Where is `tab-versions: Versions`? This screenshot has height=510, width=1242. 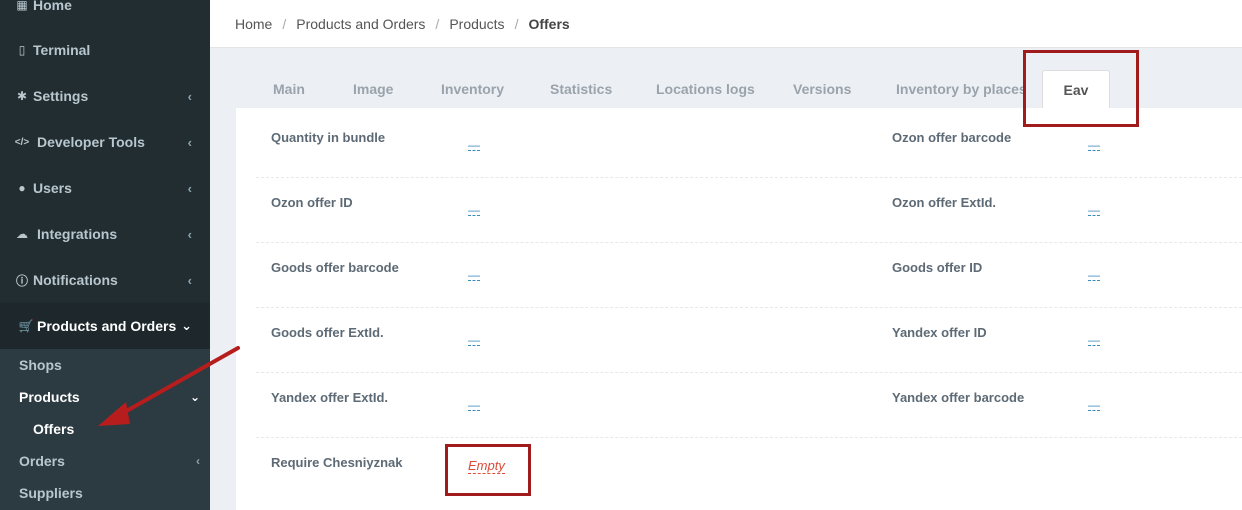 tab-versions: Versions is located at coordinates (822, 89).